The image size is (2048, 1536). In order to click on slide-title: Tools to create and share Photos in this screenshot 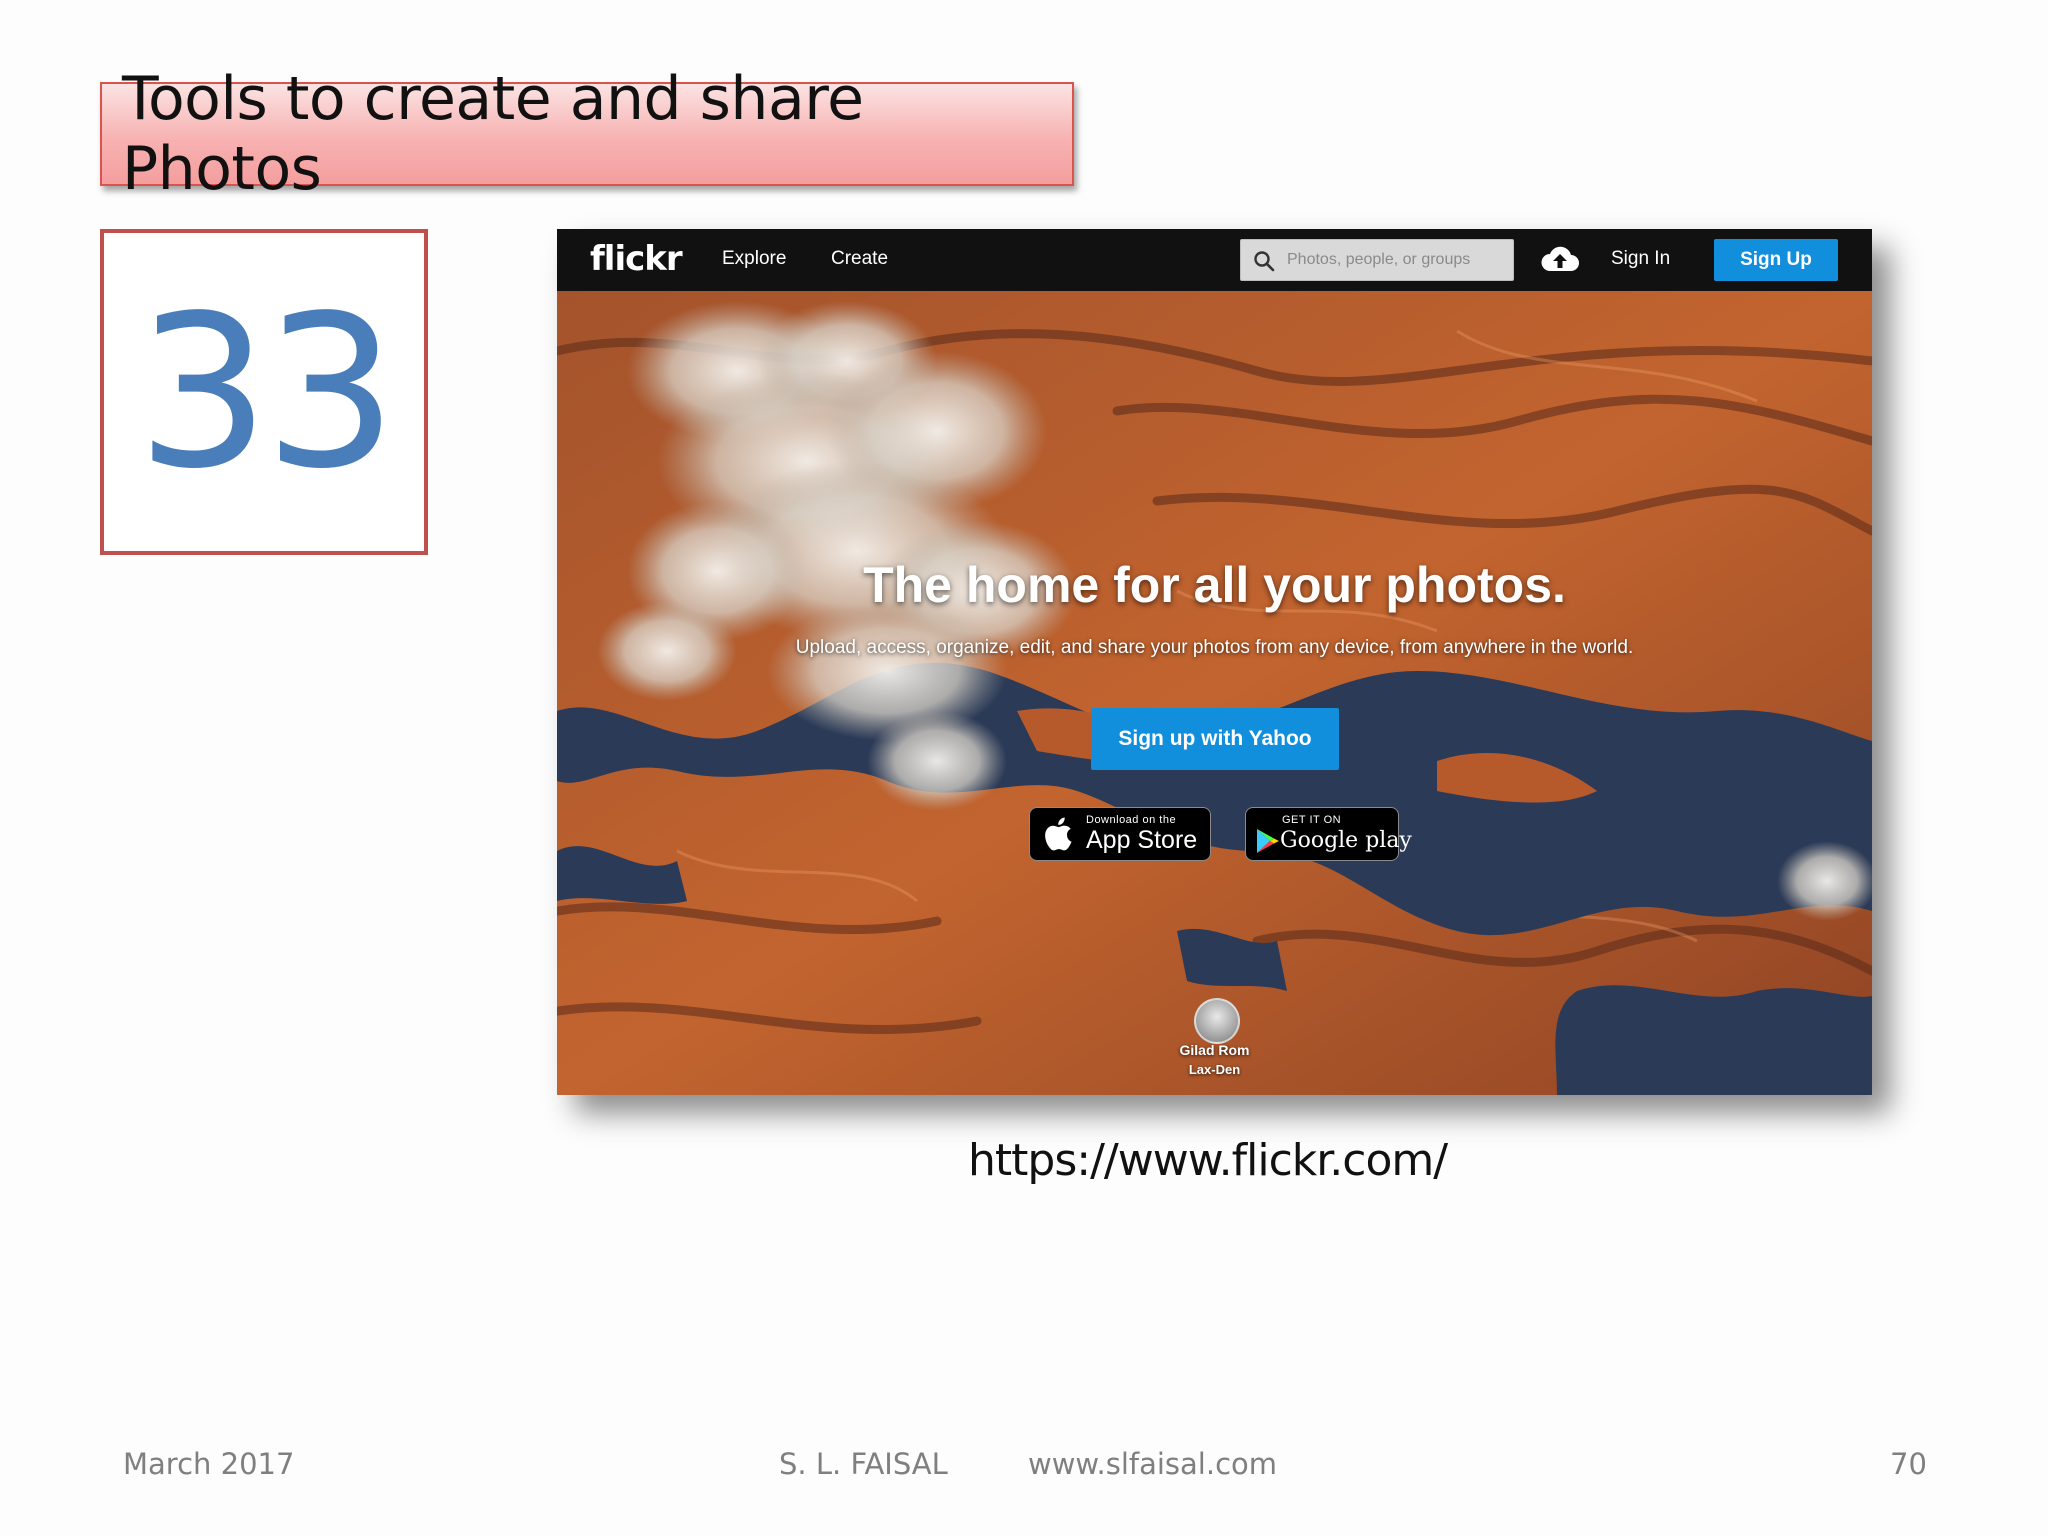, I will do `click(493, 134)`.